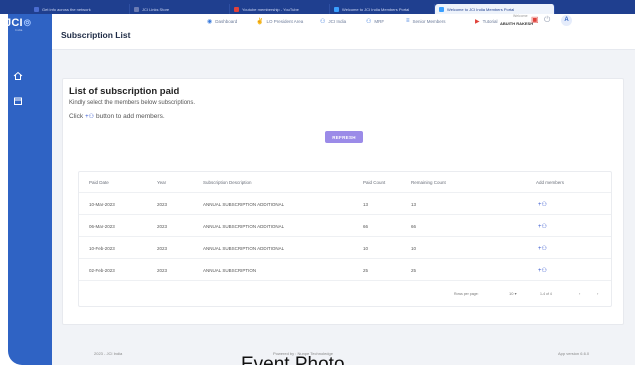 The image size is (635, 365). Describe the element at coordinates (96, 35) in the screenshot. I see `page-title: Subscription List` at that location.